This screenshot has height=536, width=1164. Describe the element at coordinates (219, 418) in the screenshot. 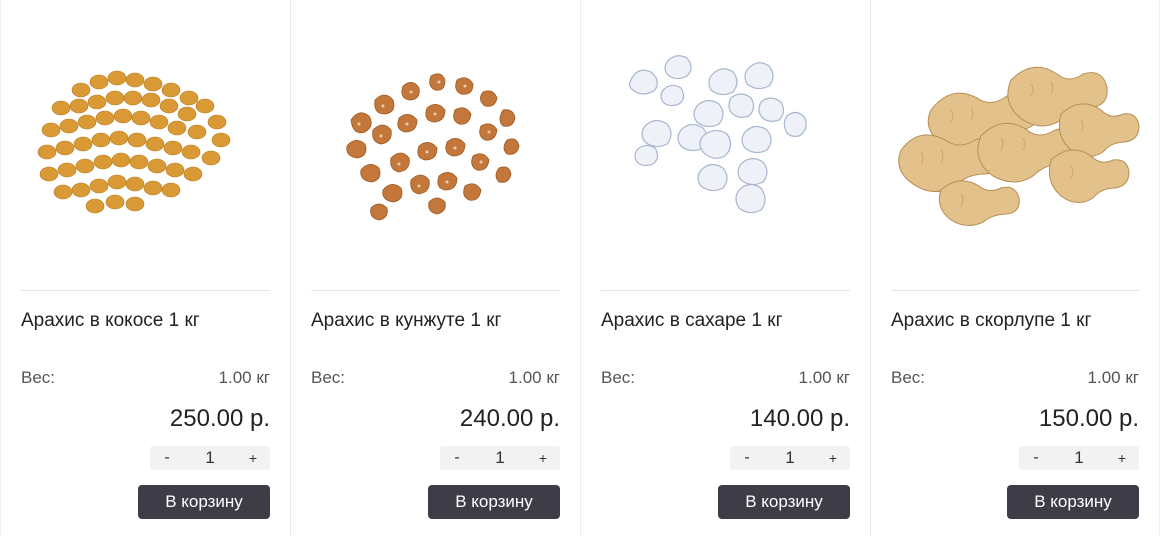

I see `product-price: 250.00 р.` at that location.